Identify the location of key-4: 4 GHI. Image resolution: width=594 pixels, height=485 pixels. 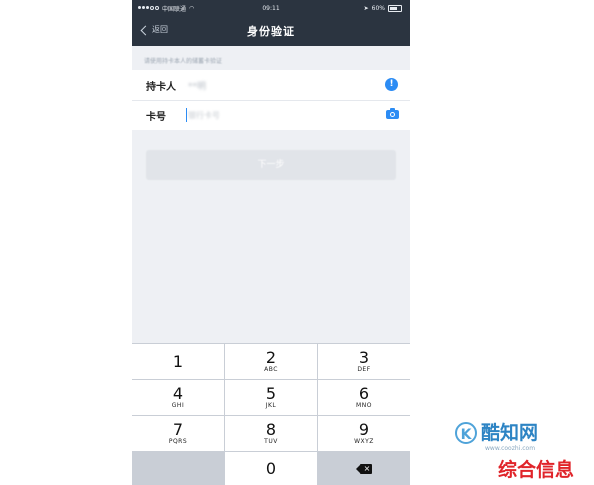
(178, 397).